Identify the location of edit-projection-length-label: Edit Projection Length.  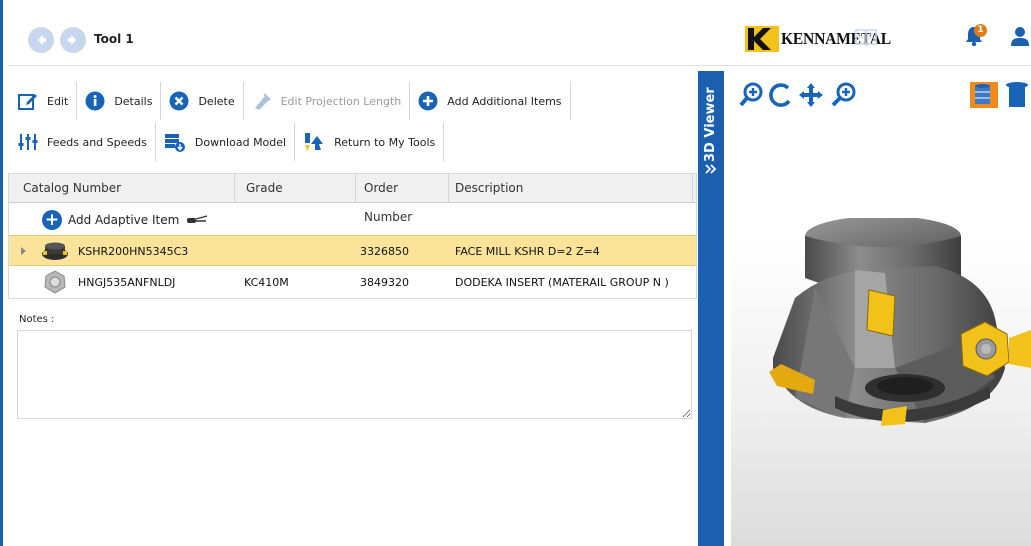
(341, 101).